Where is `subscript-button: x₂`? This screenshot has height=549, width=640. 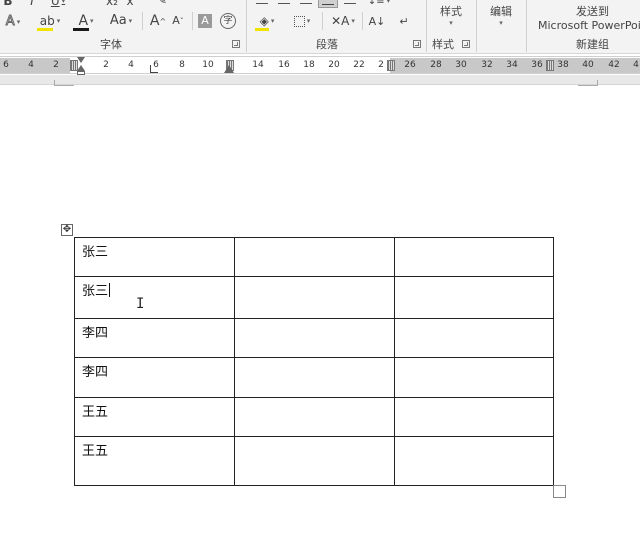 subscript-button: x₂ is located at coordinates (112, 3).